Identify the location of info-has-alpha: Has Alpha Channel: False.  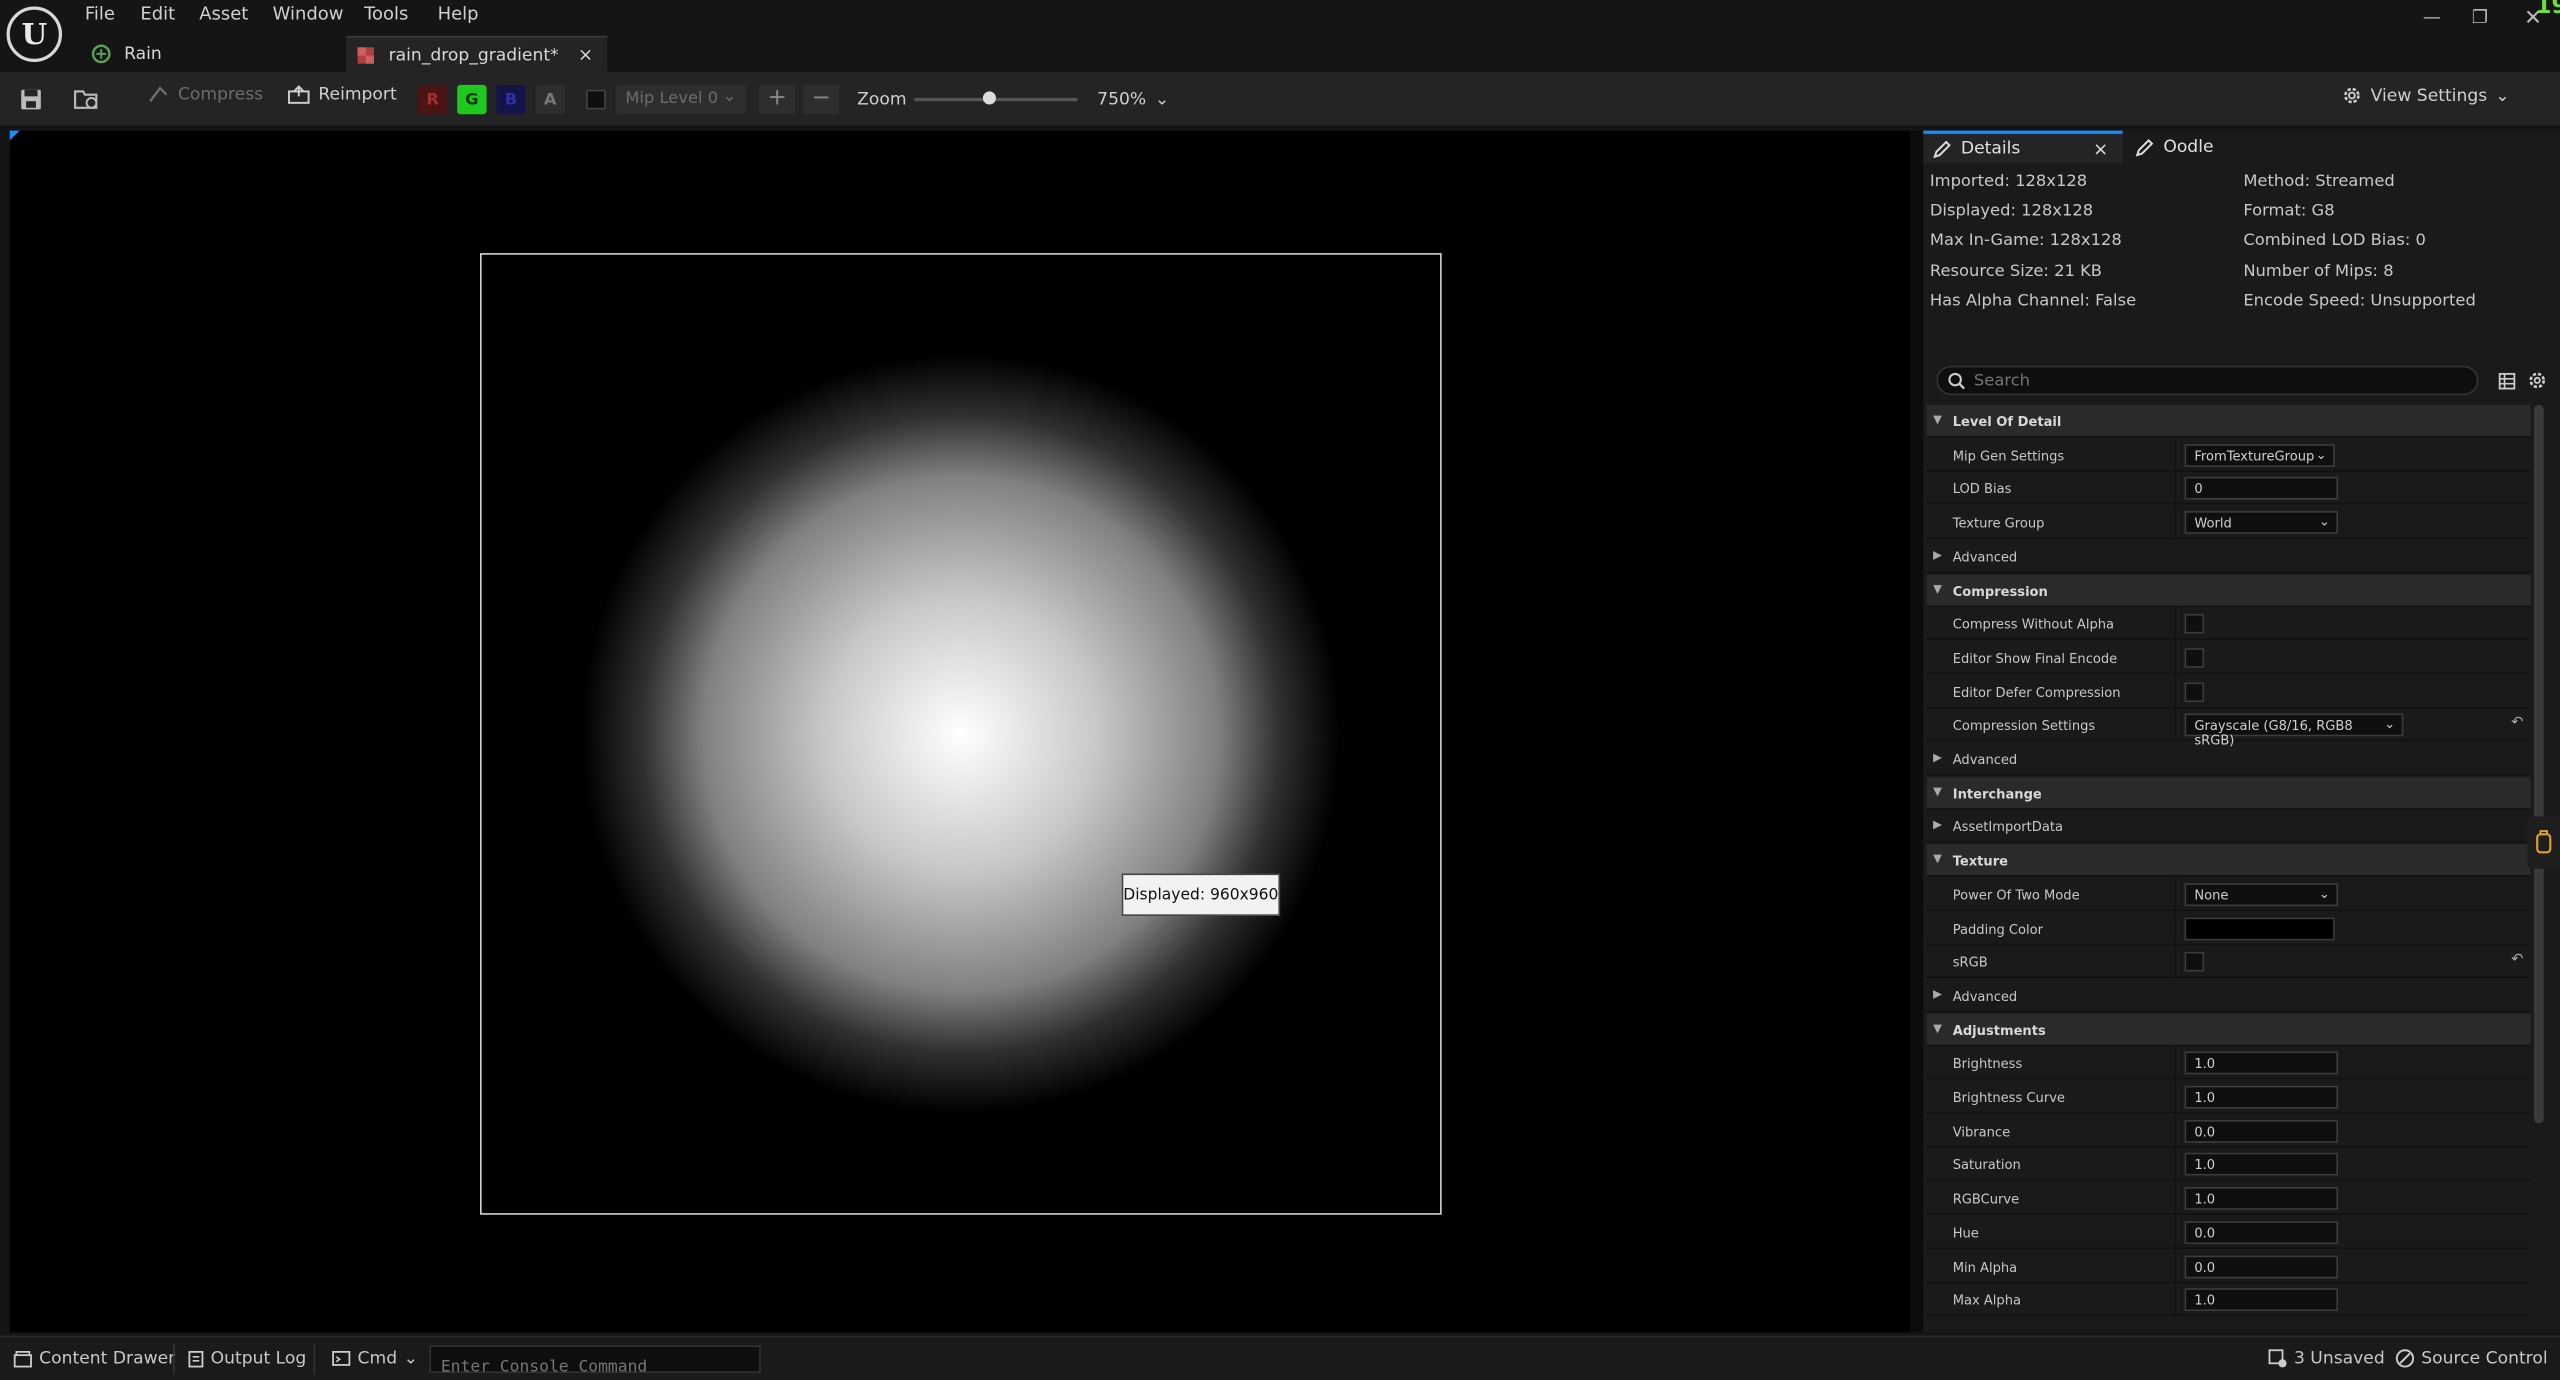
(2033, 301).